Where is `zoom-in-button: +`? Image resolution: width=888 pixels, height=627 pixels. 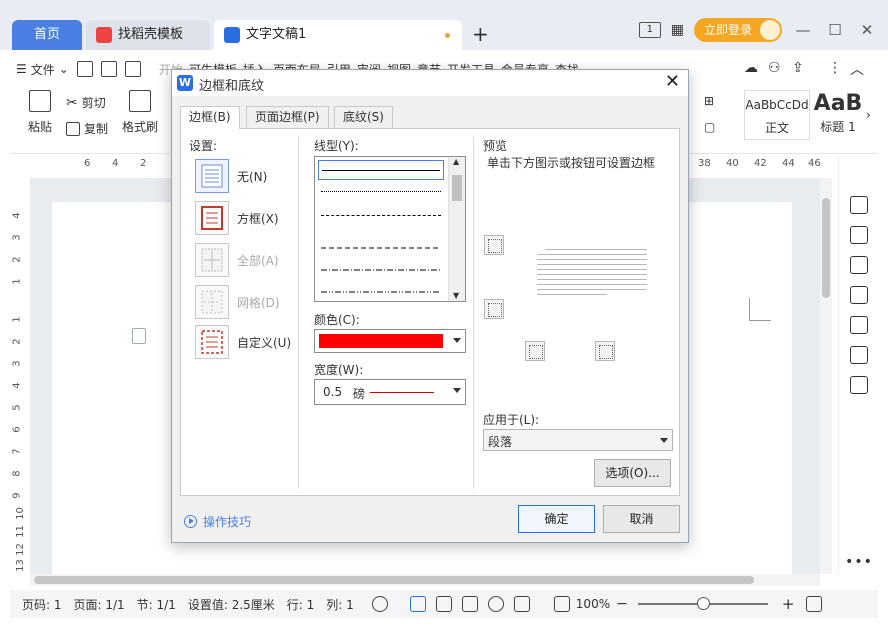
zoom-in-button: + is located at coordinates (788, 604).